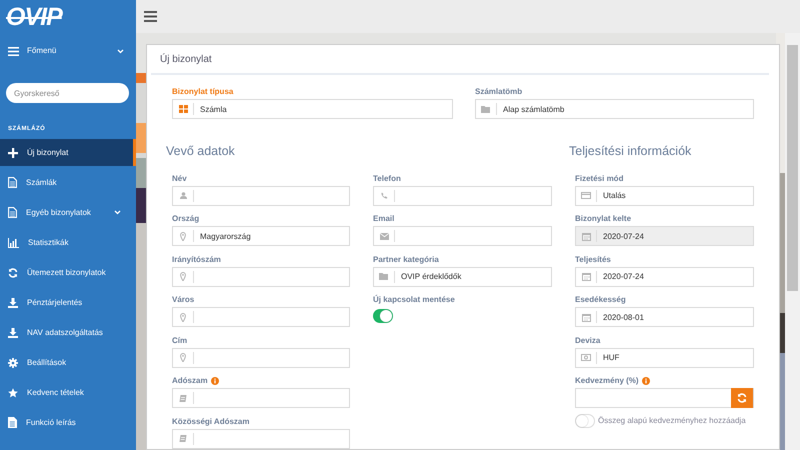 Image resolution: width=800 pixels, height=450 pixels. I want to click on field-label: Telefon, so click(387, 178).